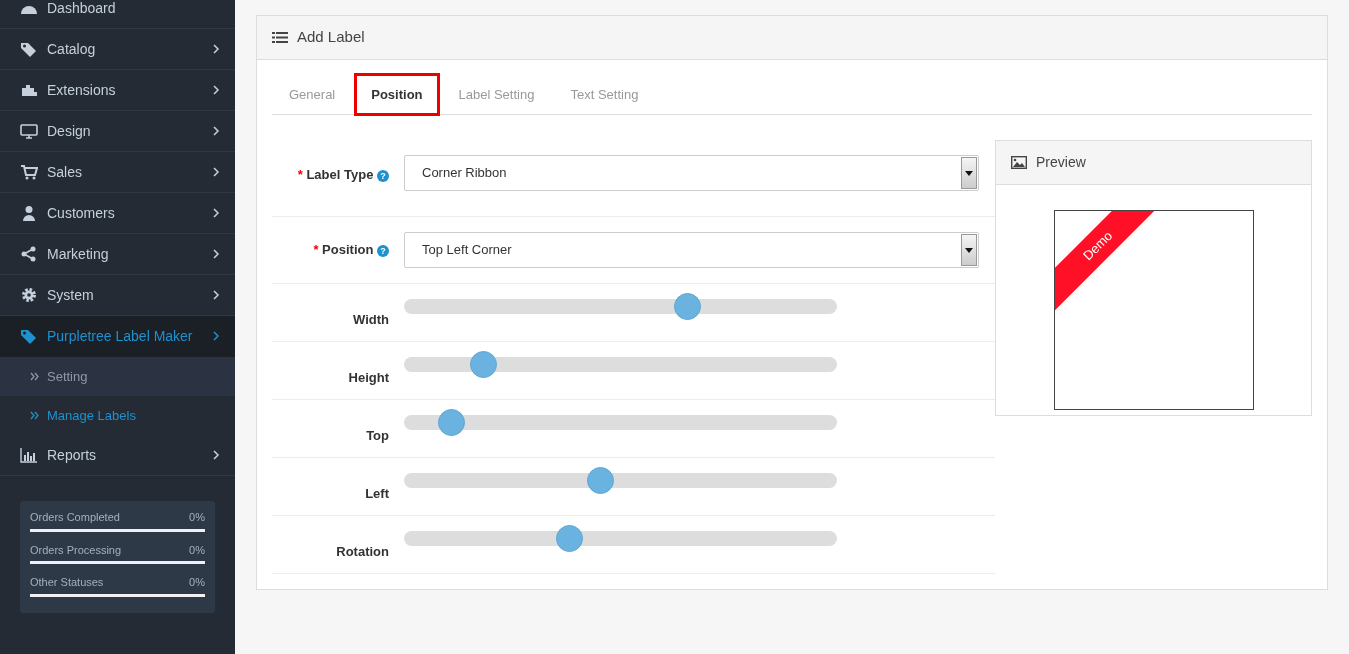 The width and height of the screenshot is (1349, 654). Describe the element at coordinates (67, 582) in the screenshot. I see `stat-label: Other Statuses` at that location.